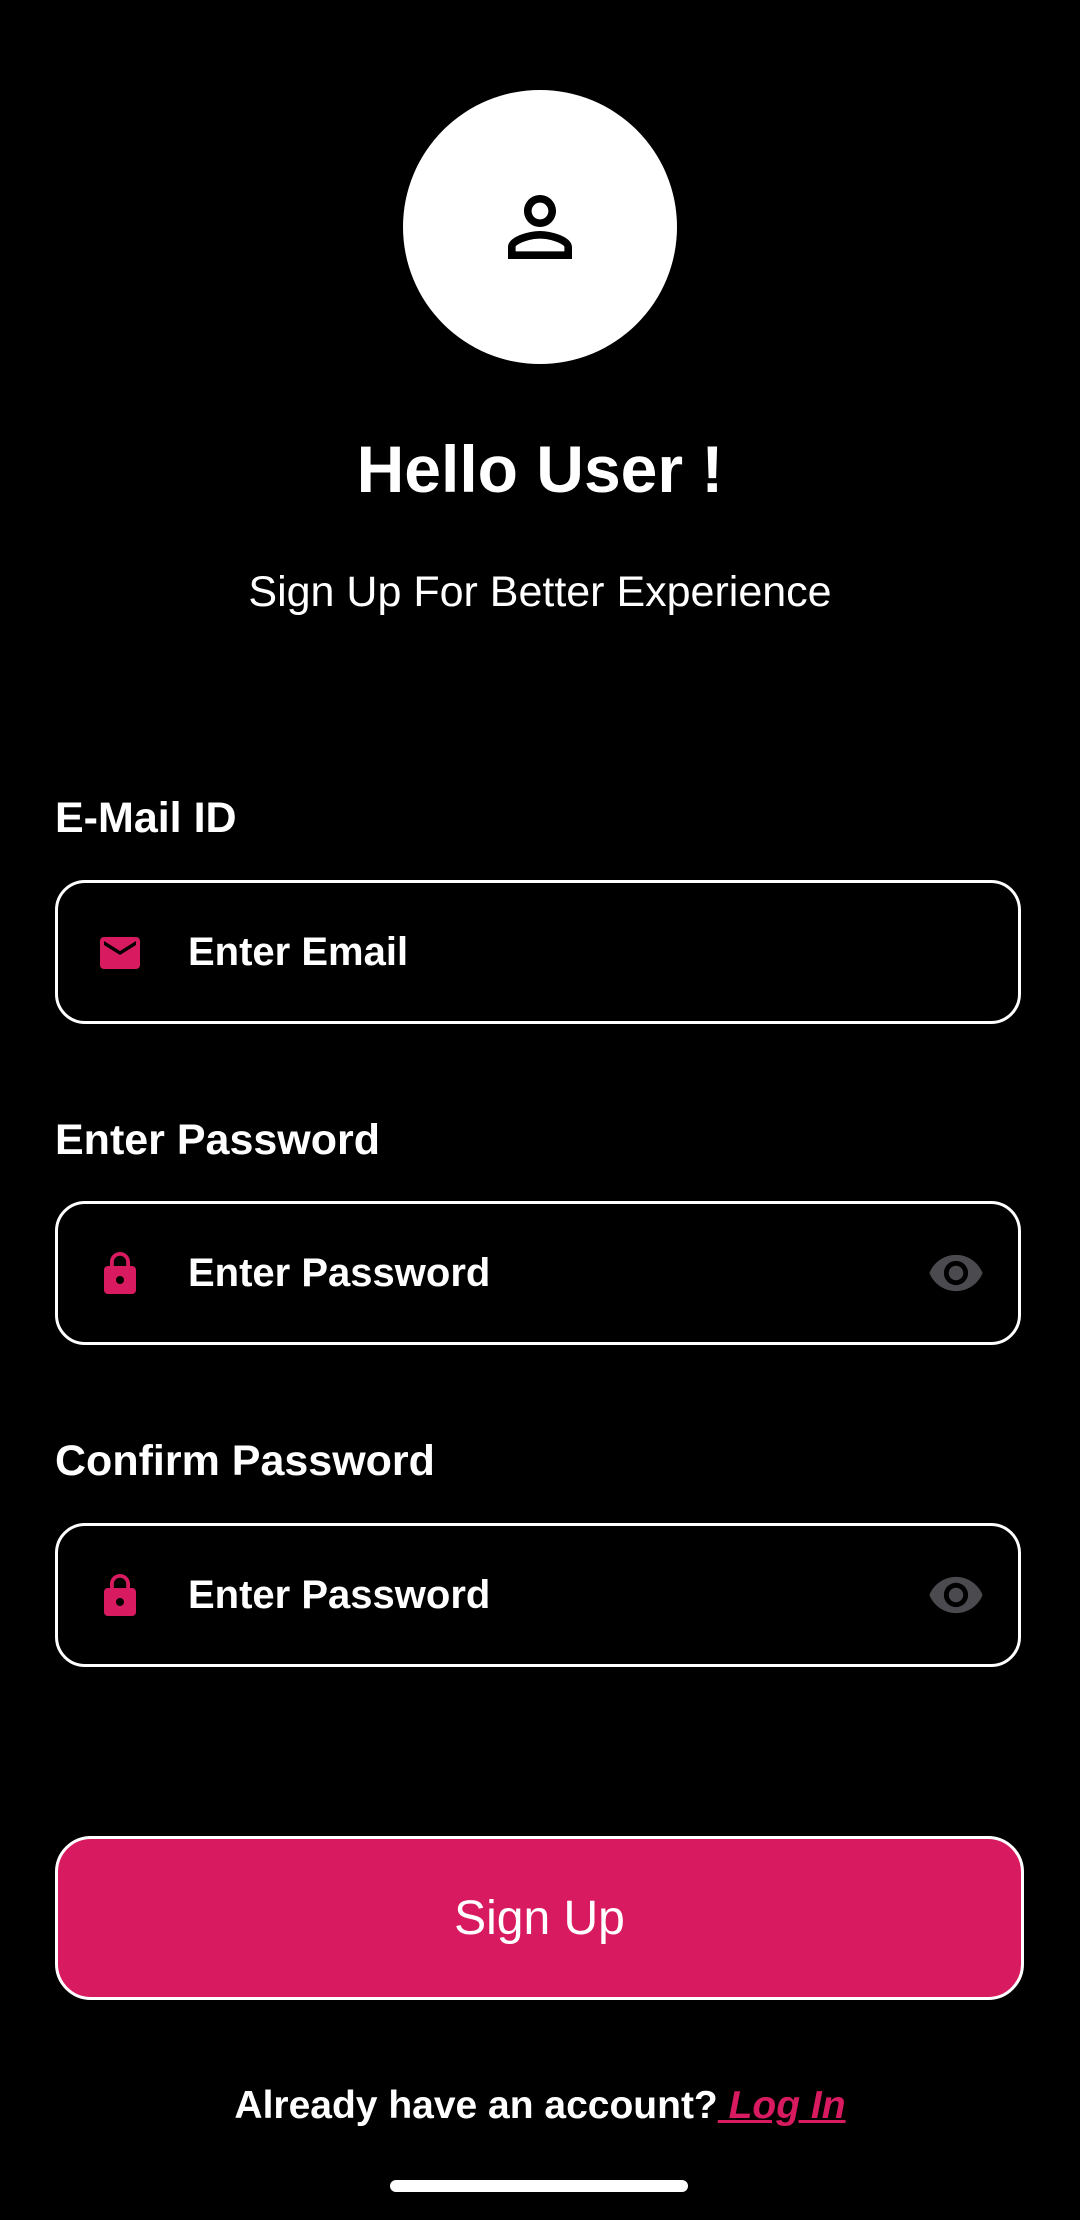  Describe the element at coordinates (568, 1595) in the screenshot. I see `confirm-password-input` at that location.